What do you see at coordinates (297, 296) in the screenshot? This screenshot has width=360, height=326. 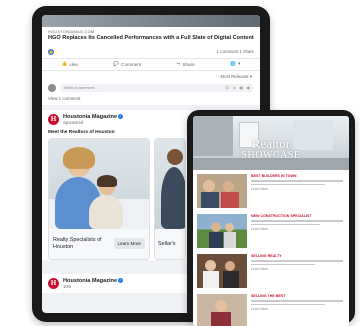 I see `listing-title: SELLING THE BEST` at bounding box center [297, 296].